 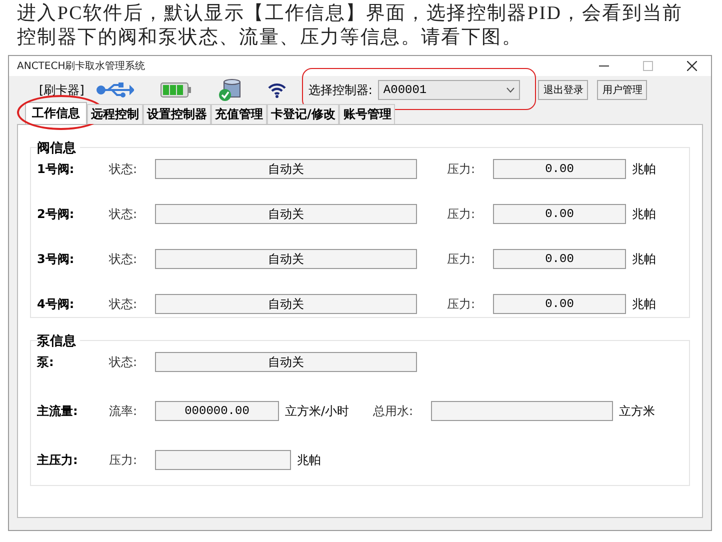 I want to click on row-label: 3号阀:, so click(x=56, y=259).